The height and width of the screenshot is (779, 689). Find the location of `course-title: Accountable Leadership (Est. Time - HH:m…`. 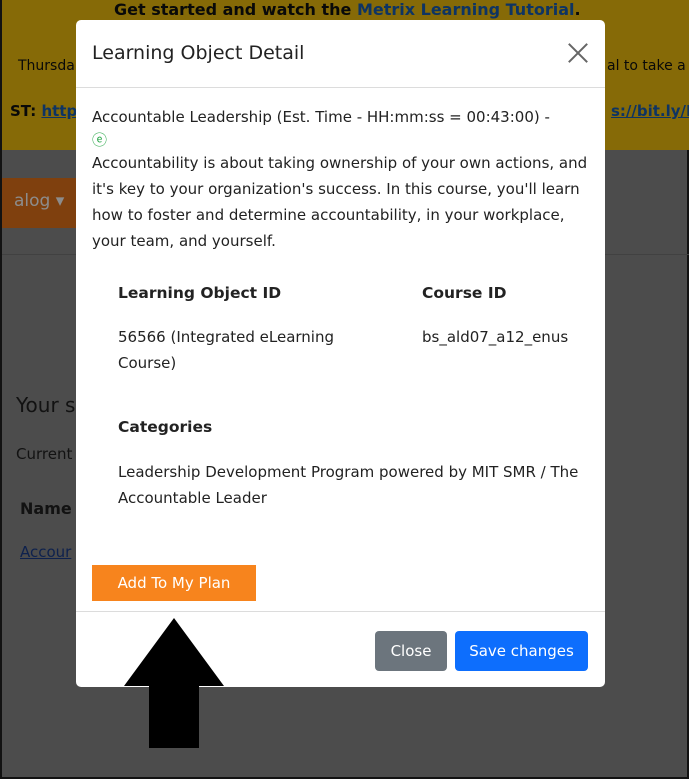

course-title: Accountable Leadership (Est. Time - HH:m… is located at coordinates (321, 117).